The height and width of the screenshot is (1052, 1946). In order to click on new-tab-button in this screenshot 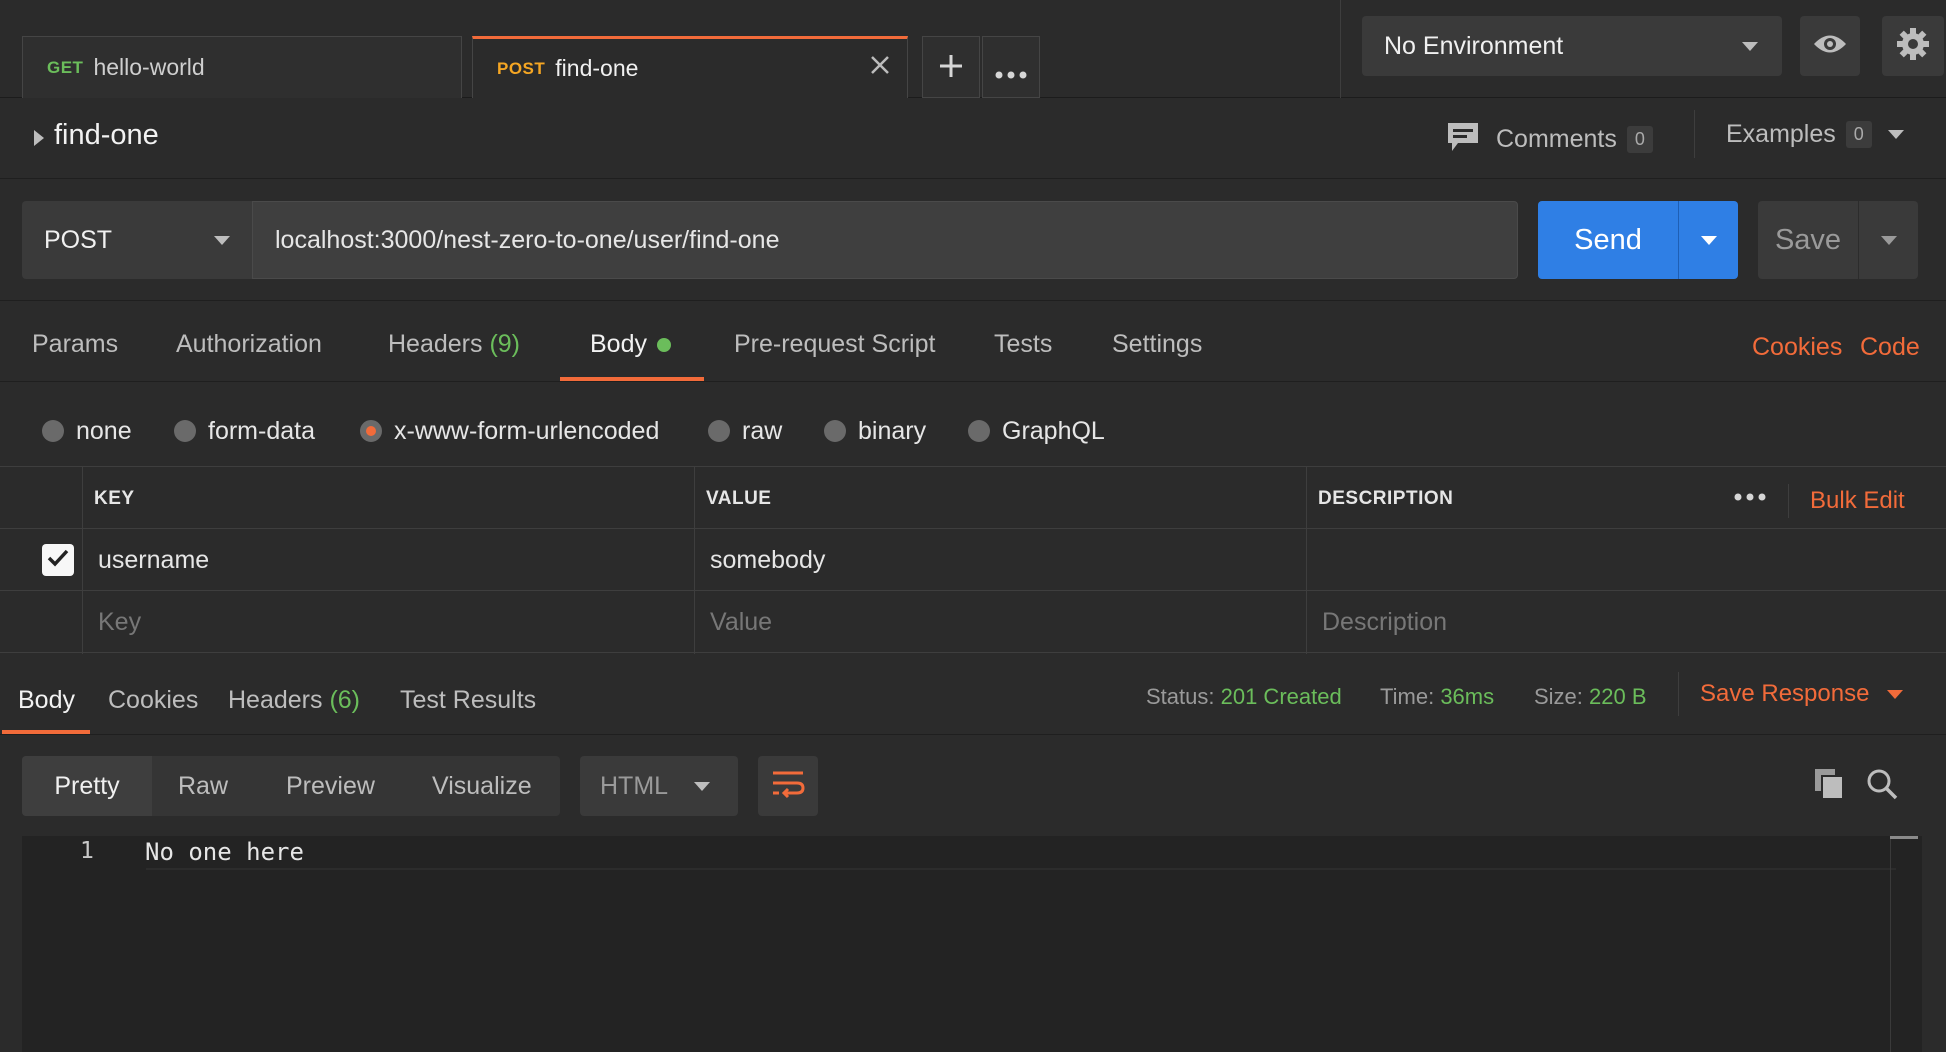, I will do `click(951, 67)`.